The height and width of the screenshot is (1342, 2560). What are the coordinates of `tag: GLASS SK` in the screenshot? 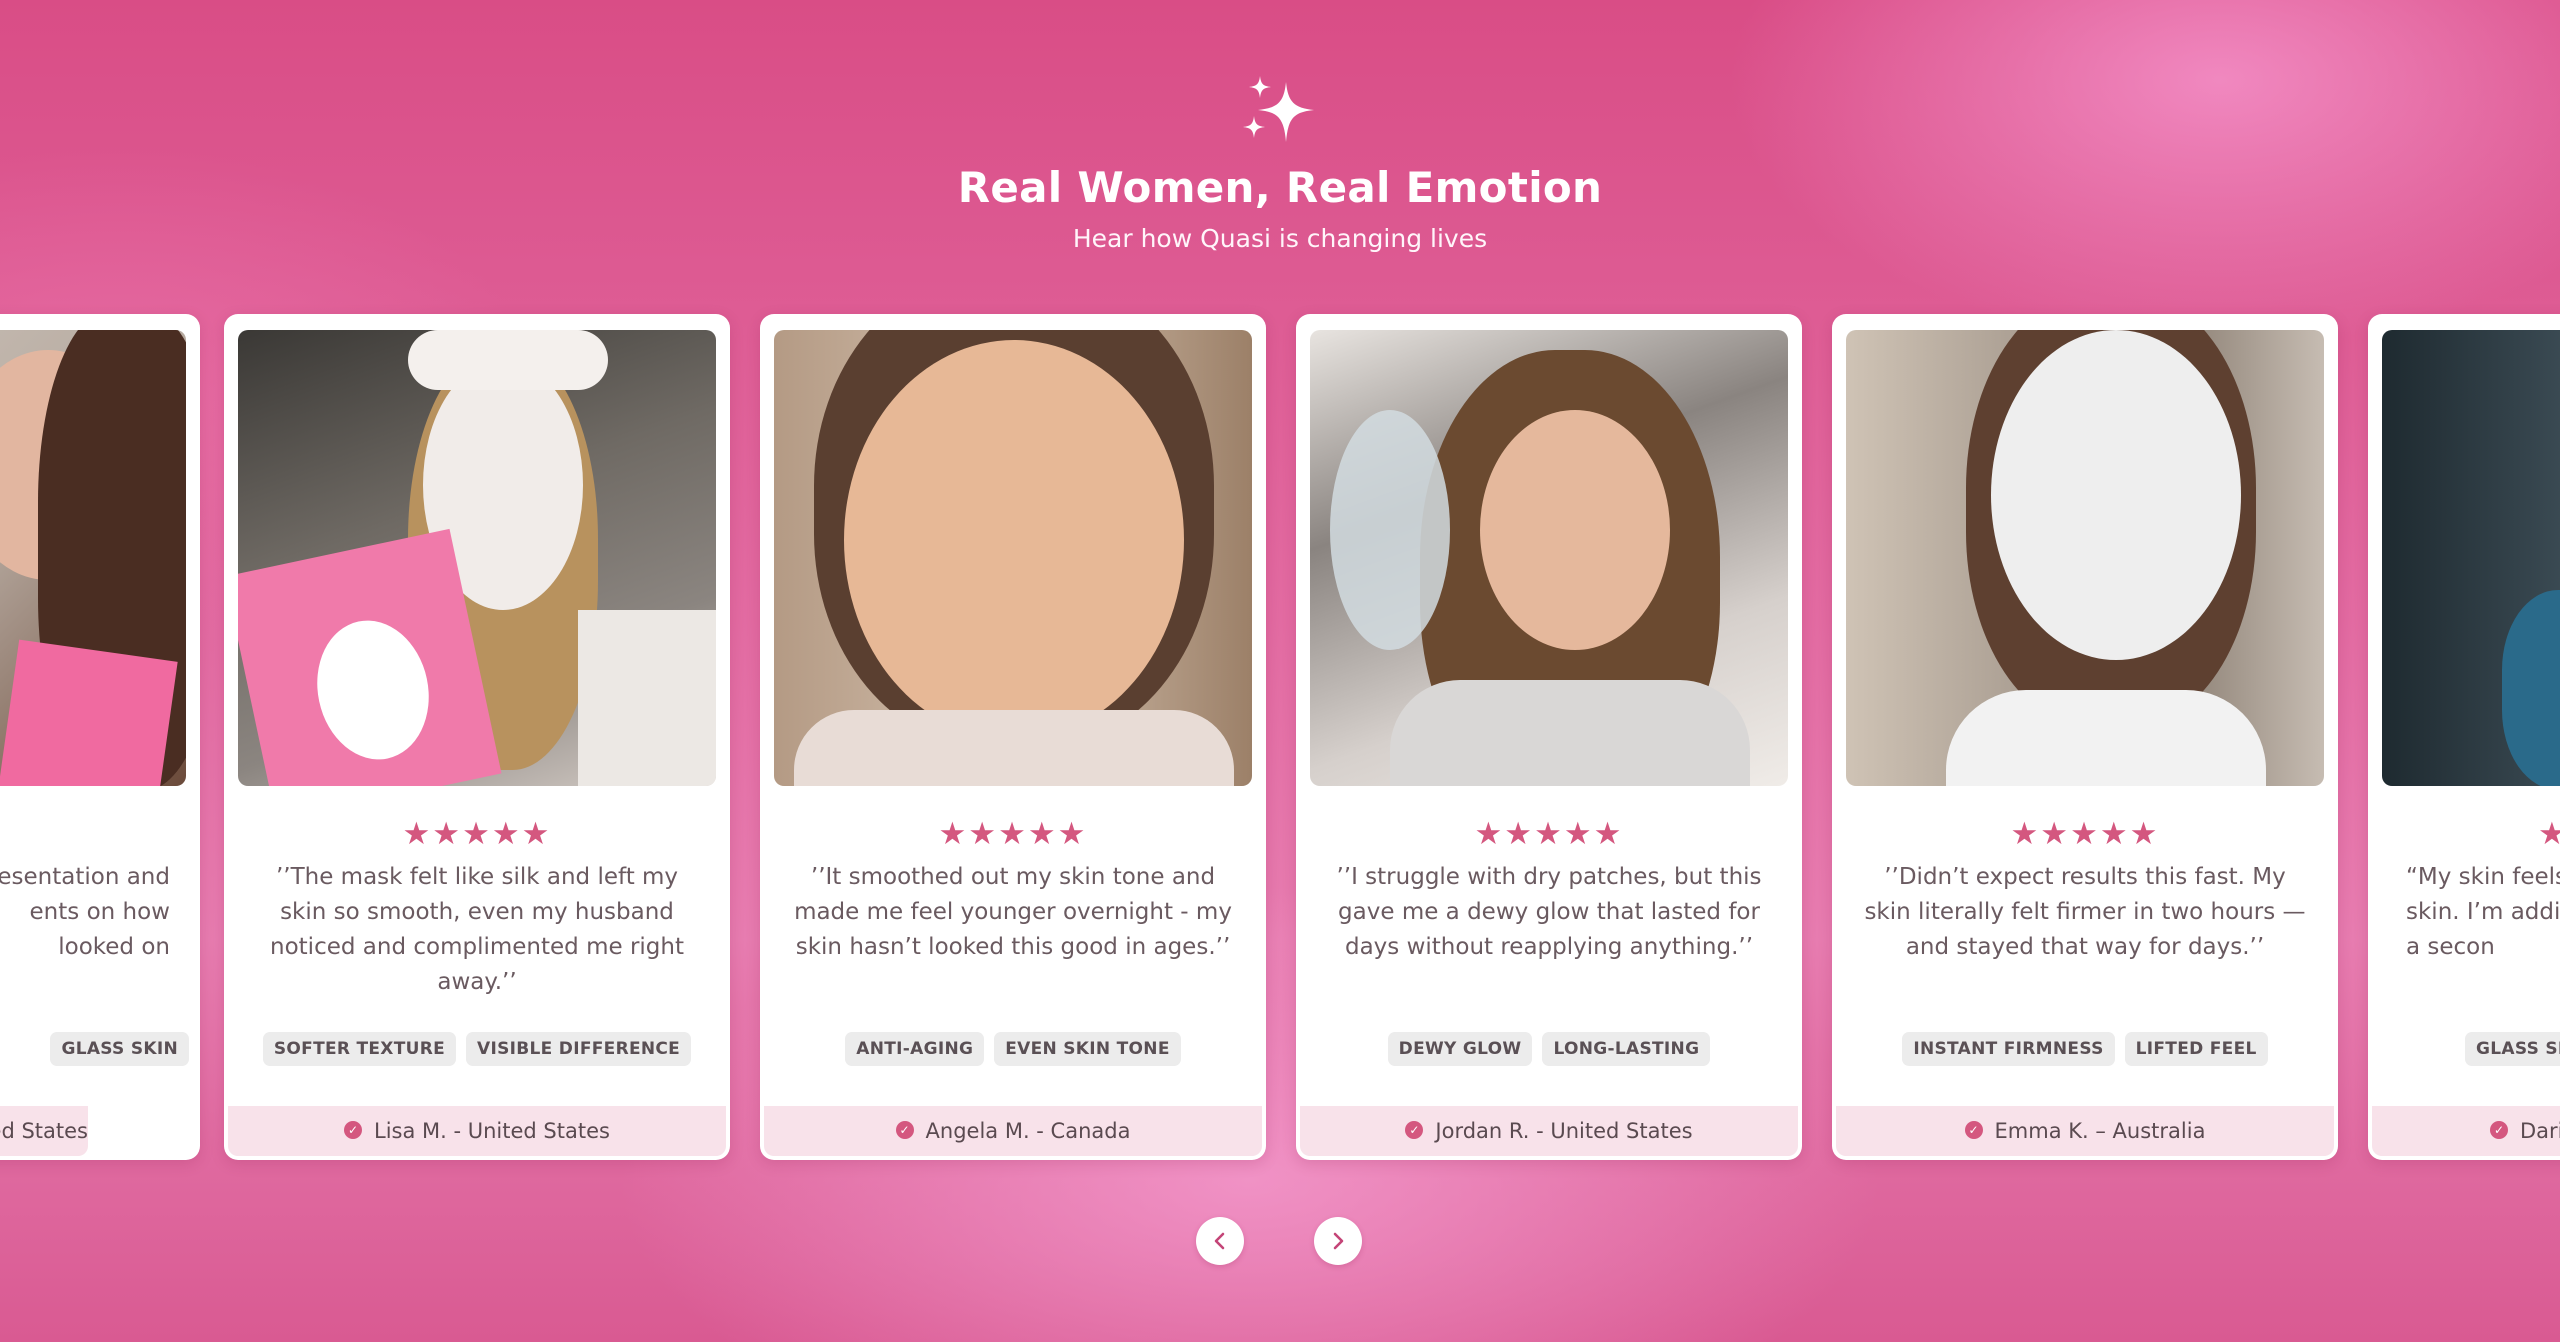 It's located at (2512, 1049).